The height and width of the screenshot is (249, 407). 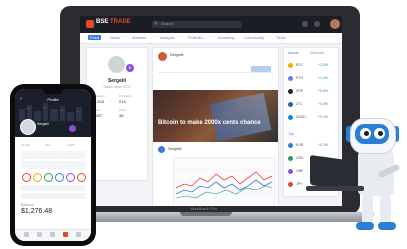 I want to click on laptop-notch, so click(x=206, y=214).